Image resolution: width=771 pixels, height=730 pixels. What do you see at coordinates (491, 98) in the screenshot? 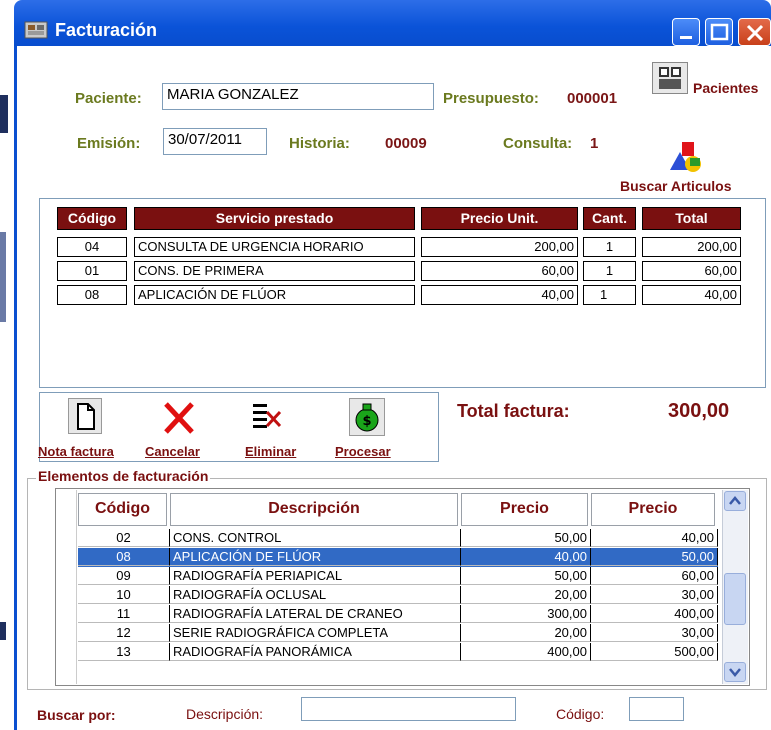
I see `presupuesto-label: Presupuesto:` at bounding box center [491, 98].